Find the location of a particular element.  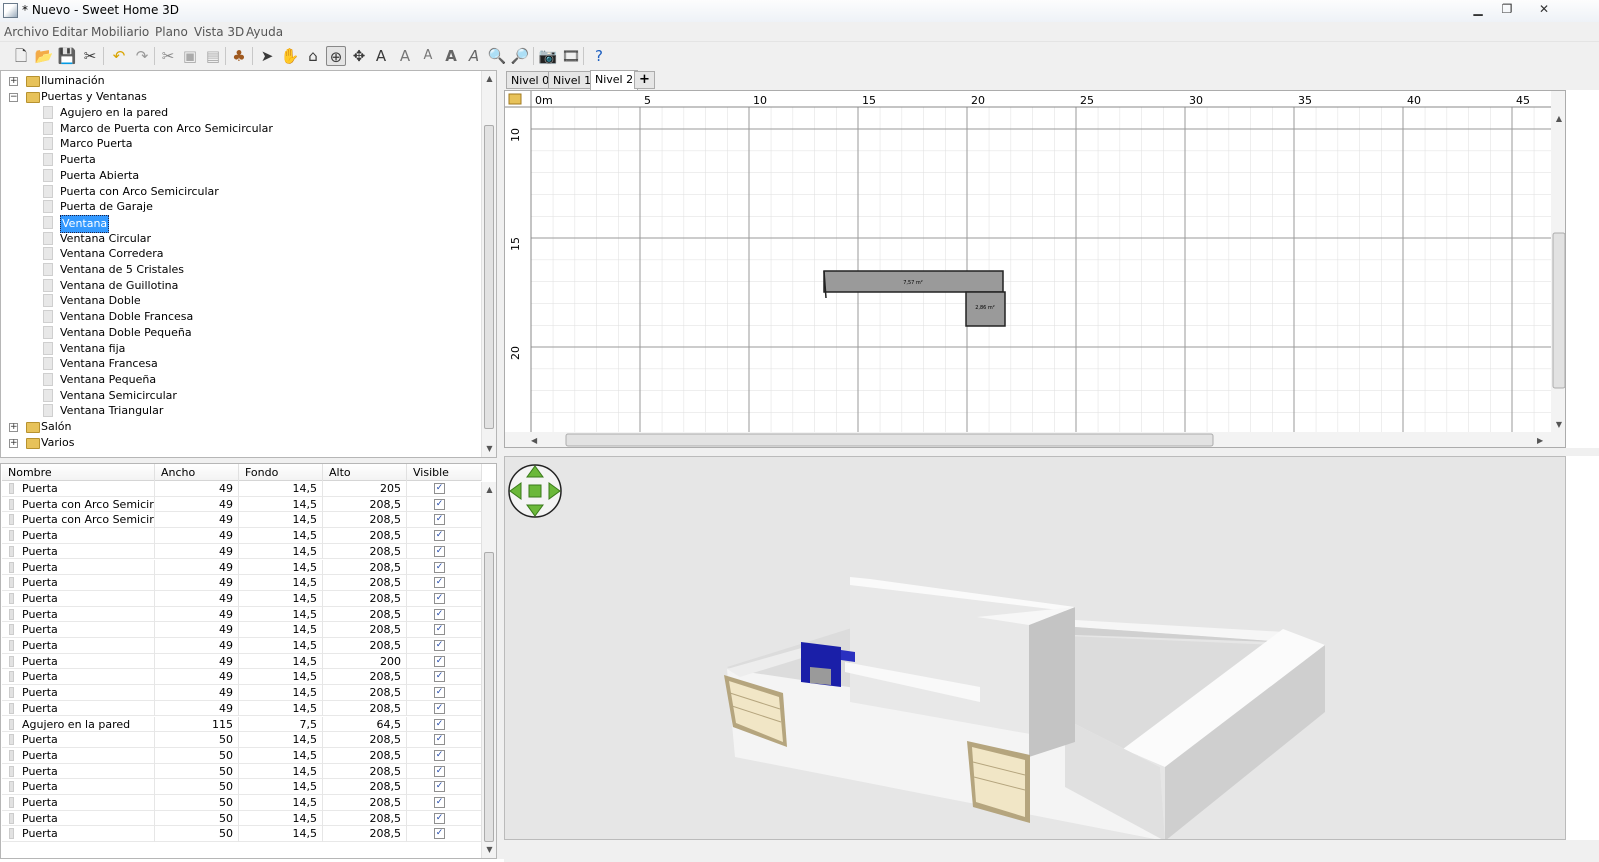

cut-icon: ✂ is located at coordinates (168, 56).